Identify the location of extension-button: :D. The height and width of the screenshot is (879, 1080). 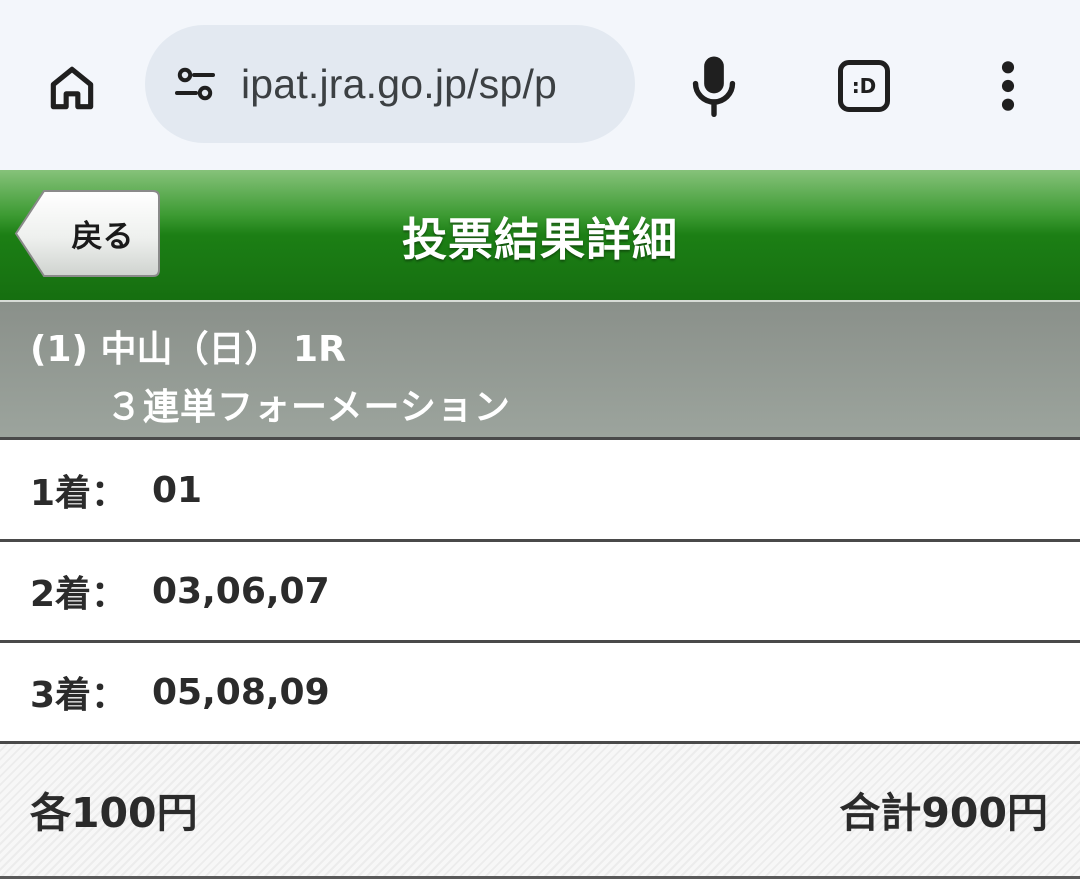
(864, 86).